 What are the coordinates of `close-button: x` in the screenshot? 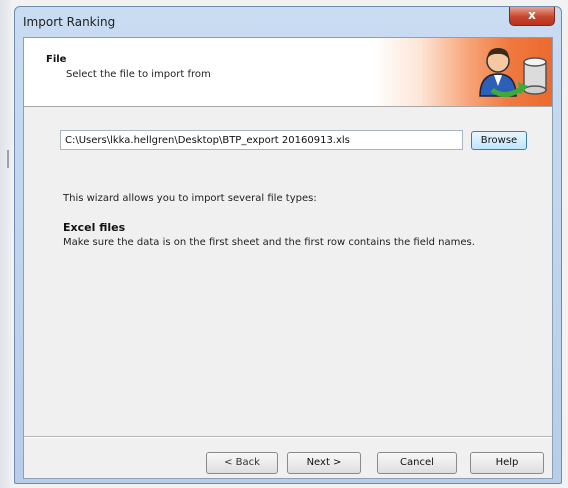 It's located at (532, 16).